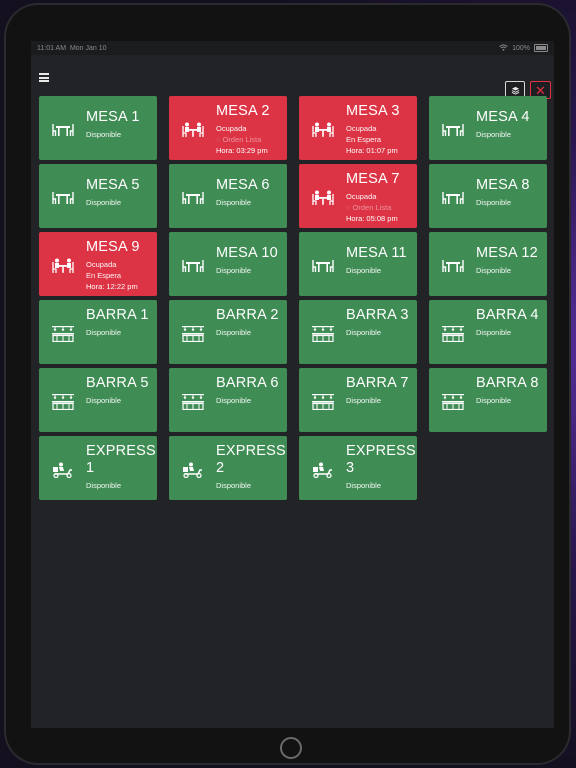  I want to click on table-card-express-3: EXPRESS 3 Disponible, so click(358, 468).